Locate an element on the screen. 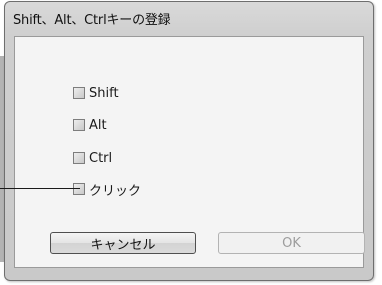 The height and width of the screenshot is (285, 382). ctrl-checkbox-row: Ctrl is located at coordinates (92, 158).